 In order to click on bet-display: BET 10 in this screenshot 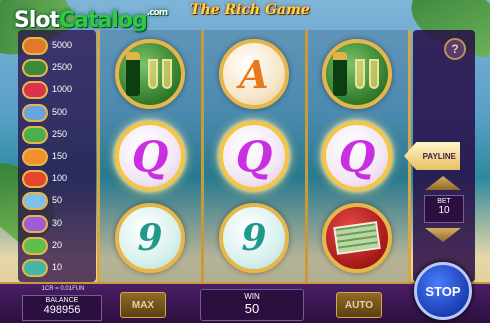, I will do `click(444, 209)`.